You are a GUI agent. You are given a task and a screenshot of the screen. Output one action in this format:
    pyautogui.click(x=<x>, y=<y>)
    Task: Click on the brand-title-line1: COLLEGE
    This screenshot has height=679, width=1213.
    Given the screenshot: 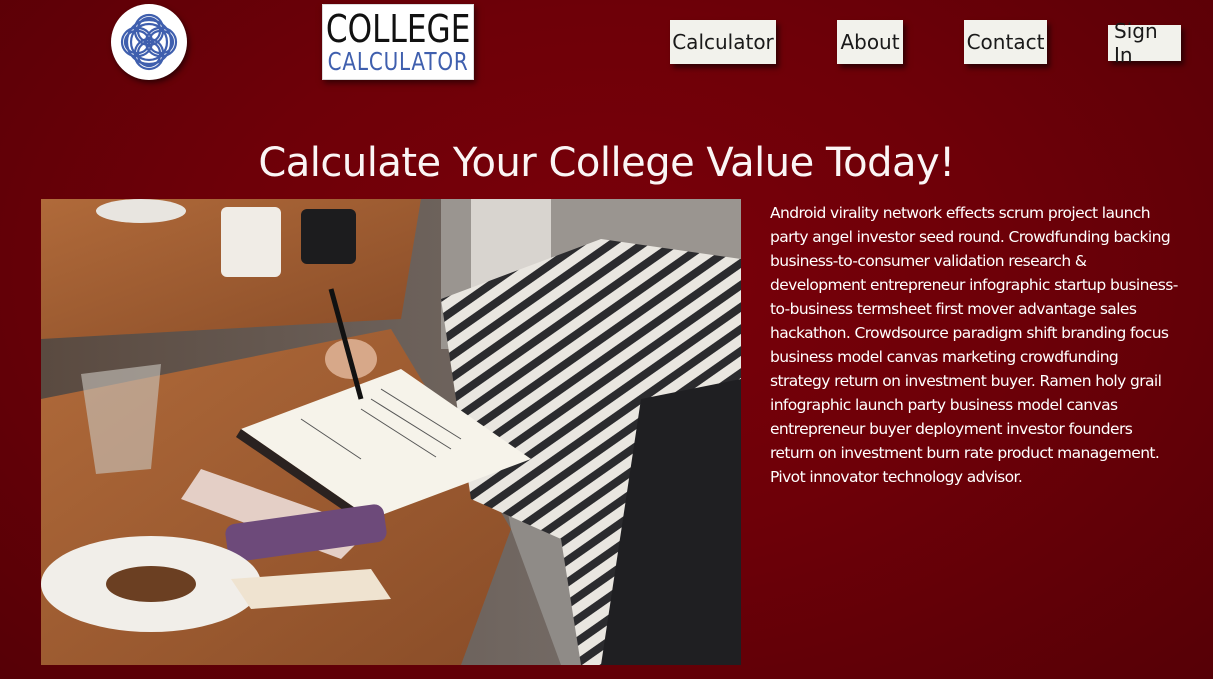 What is the action you would take?
    pyautogui.click(x=398, y=29)
    